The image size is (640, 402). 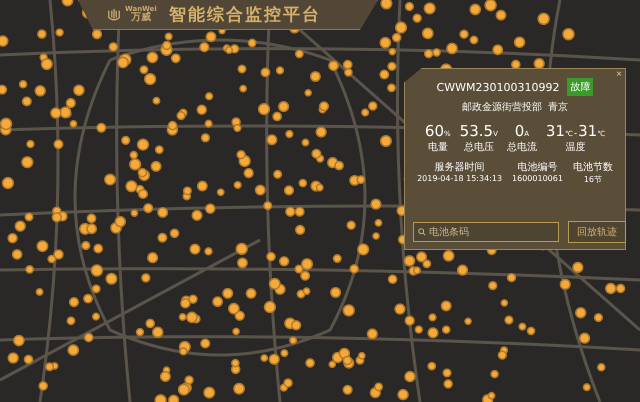 I want to click on page-title: 智能综合监控平台, so click(x=244, y=15).